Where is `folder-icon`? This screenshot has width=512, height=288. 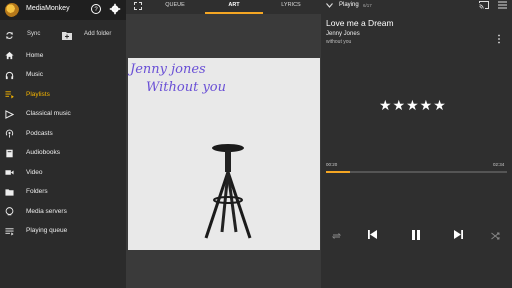
folder-icon is located at coordinates (9, 192).